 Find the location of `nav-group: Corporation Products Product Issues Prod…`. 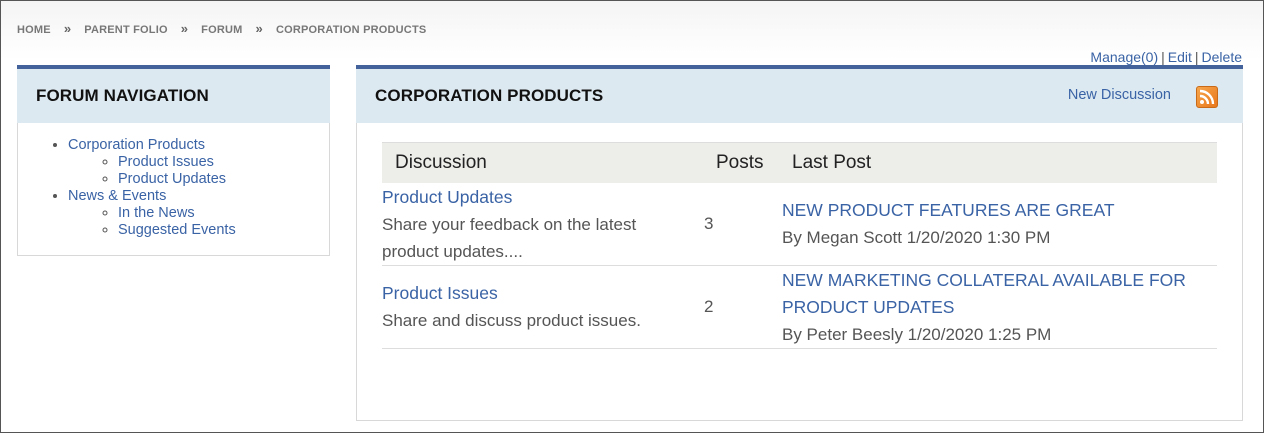

nav-group: Corporation Products Product Issues Prod… is located at coordinates (198, 162).